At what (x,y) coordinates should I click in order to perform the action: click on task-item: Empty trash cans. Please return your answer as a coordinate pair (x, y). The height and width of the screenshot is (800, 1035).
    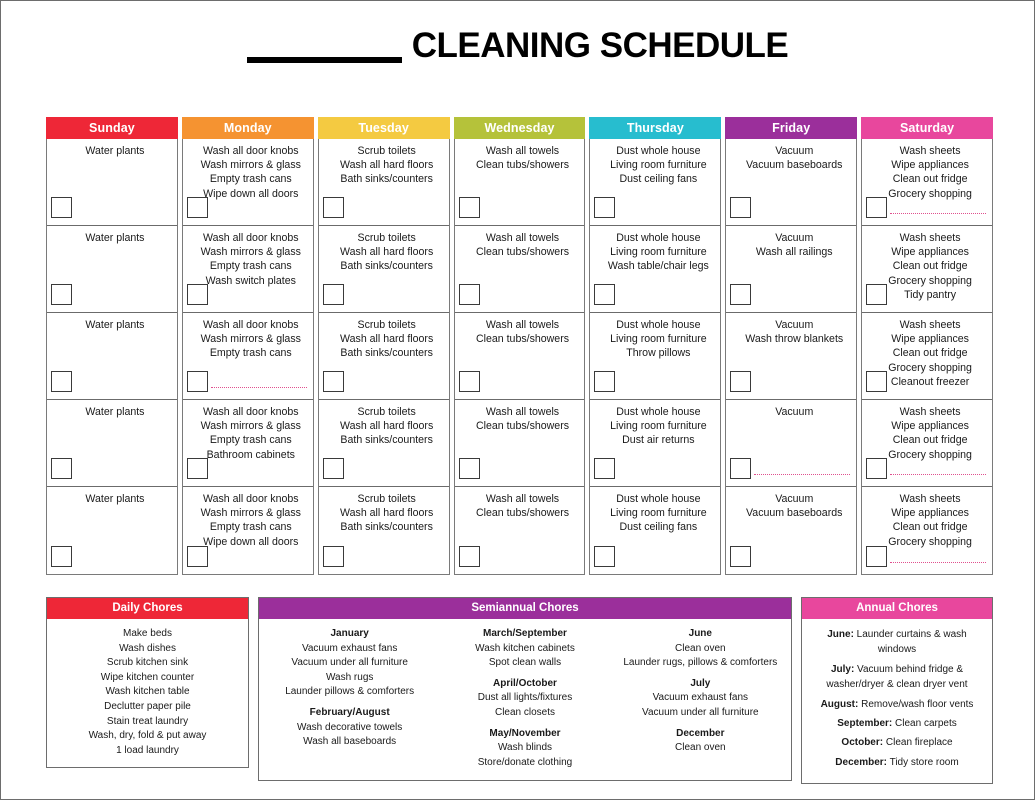
    Looking at the image, I should click on (250, 266).